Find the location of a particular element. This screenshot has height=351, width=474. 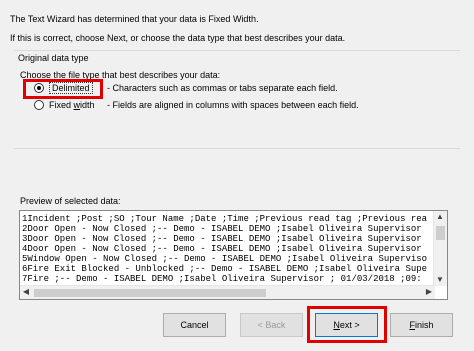

scroll-right-icon: ▶ is located at coordinates (429, 292).